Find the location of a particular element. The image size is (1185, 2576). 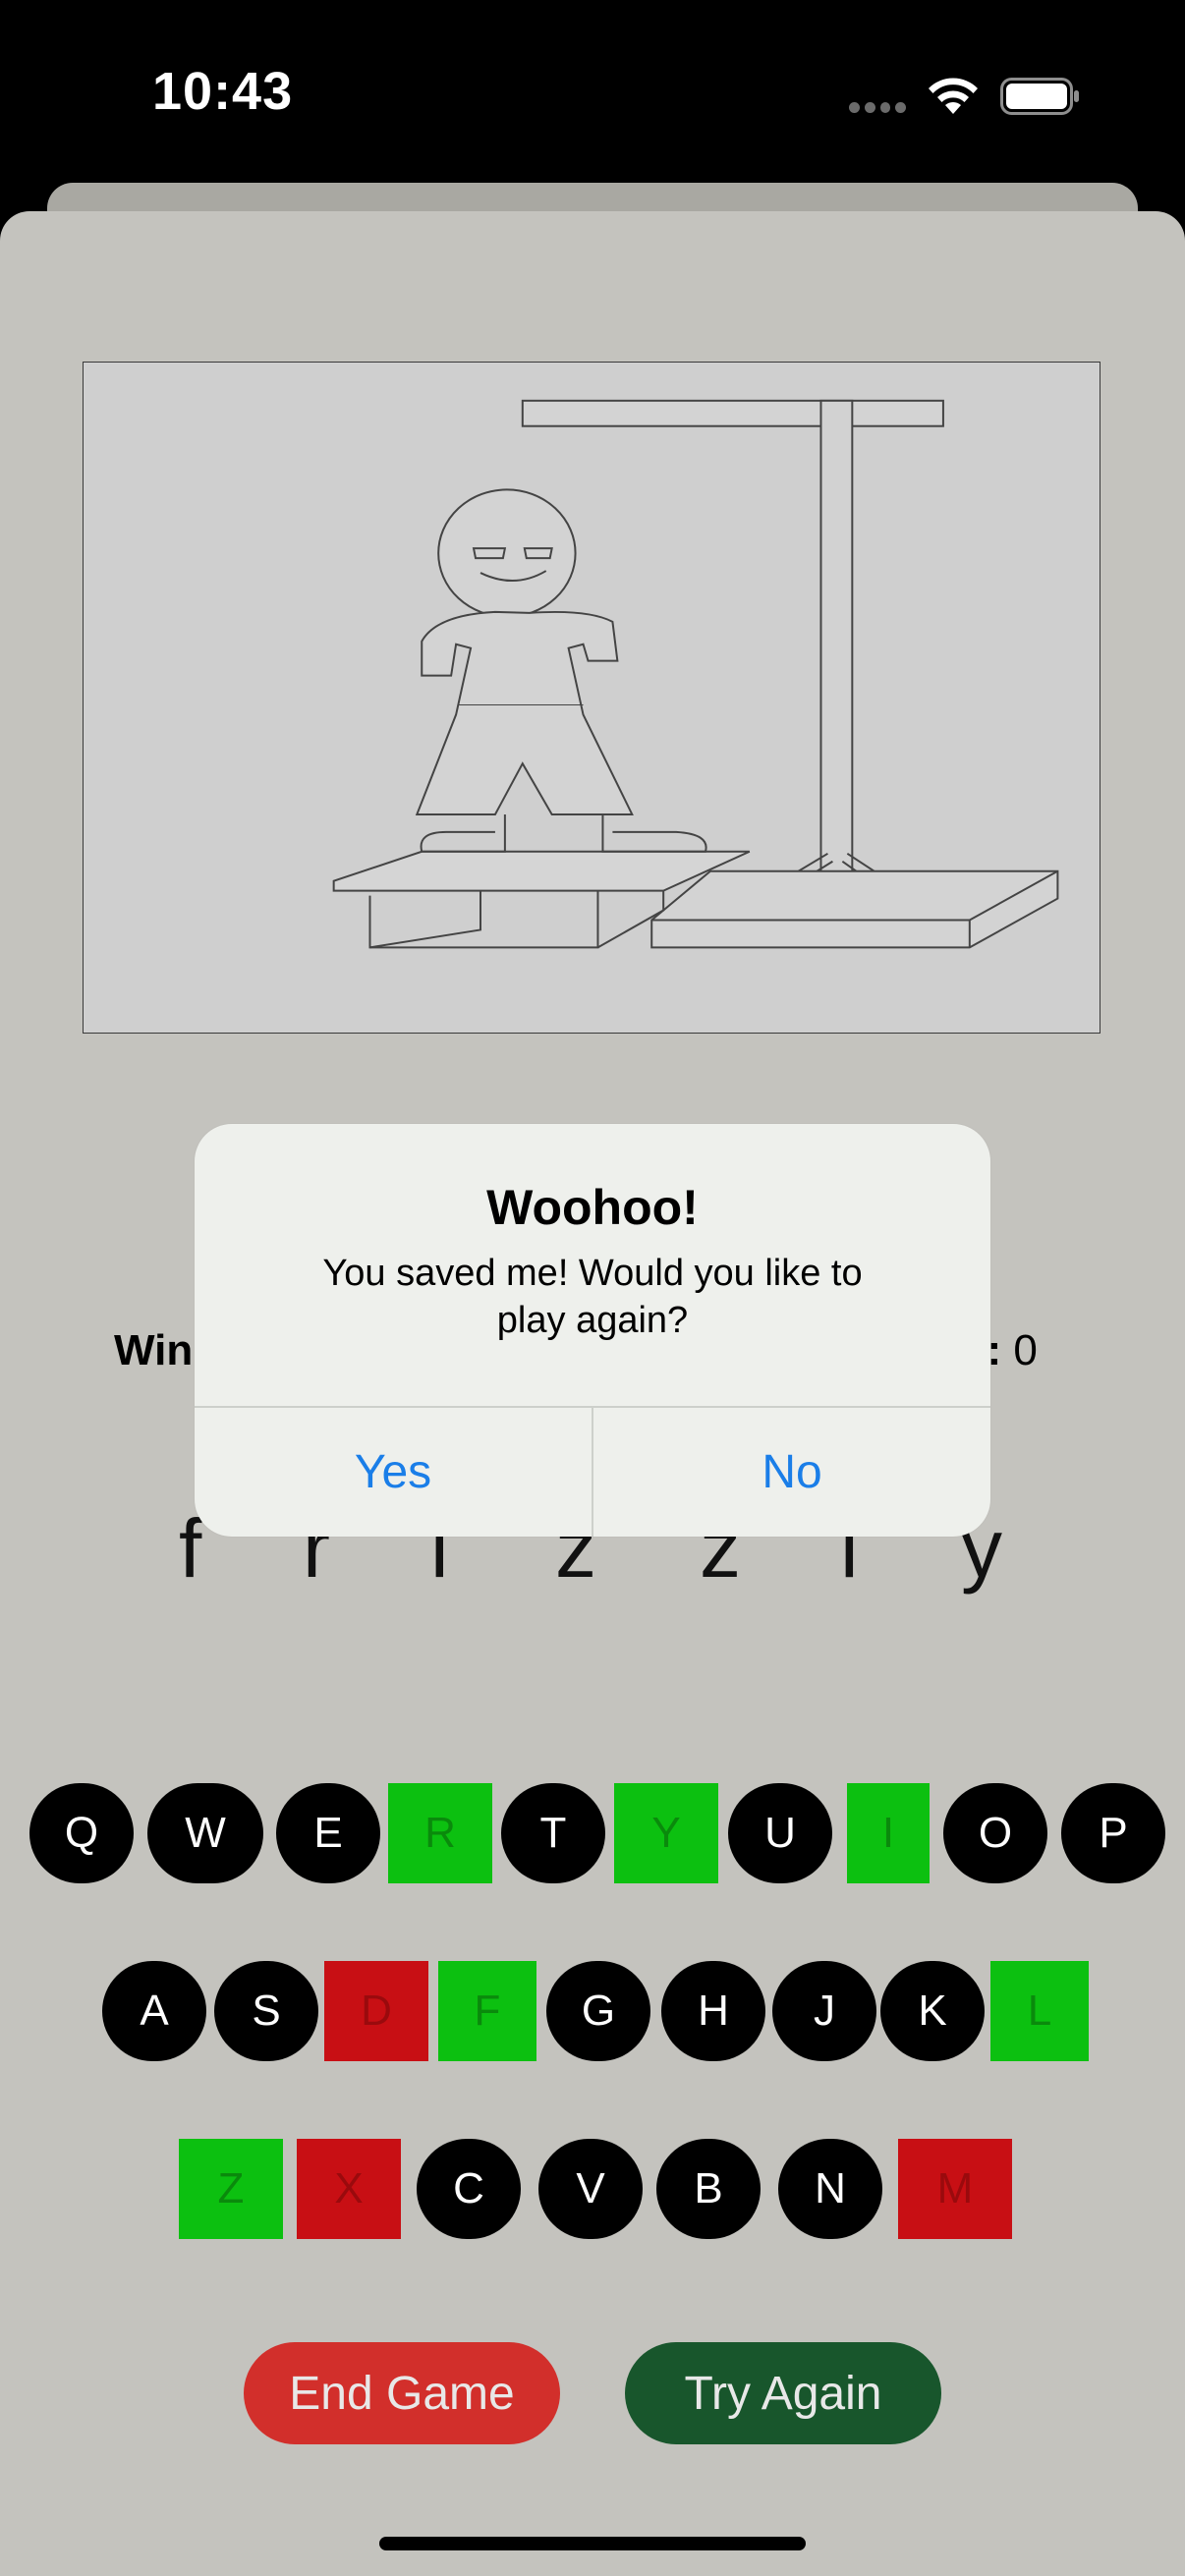

key-t: T is located at coordinates (553, 1833).